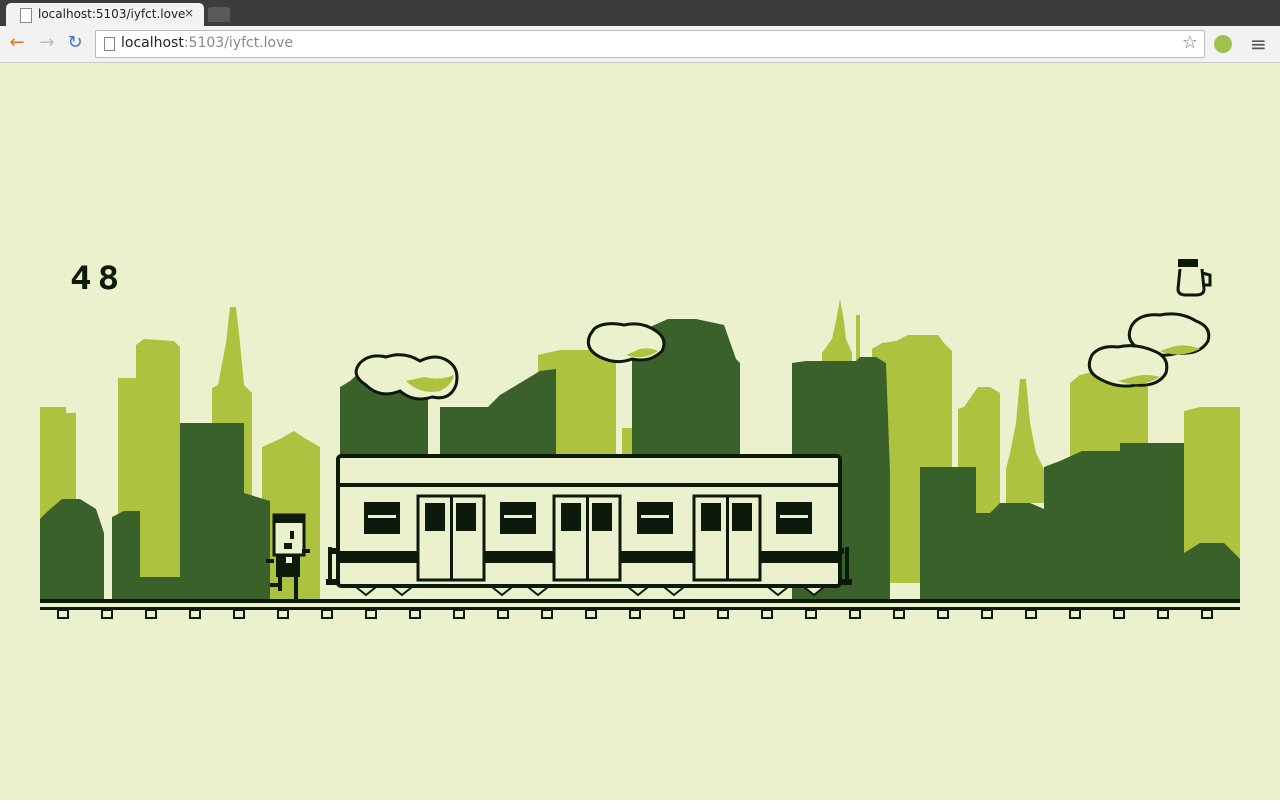 The image size is (1280, 804). Describe the element at coordinates (112, 14) in the screenshot. I see `tab-title: localhost:5103/iyfct.love` at that location.